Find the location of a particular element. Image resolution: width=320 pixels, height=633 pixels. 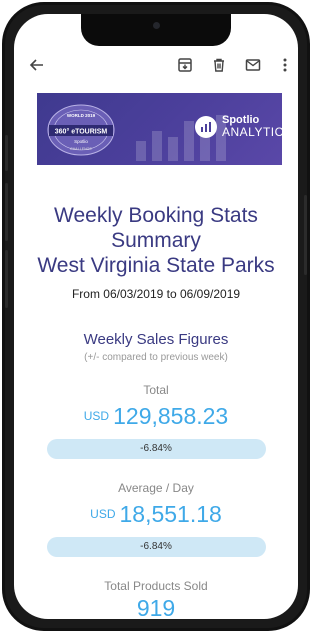

power-button is located at coordinates (305, 235).